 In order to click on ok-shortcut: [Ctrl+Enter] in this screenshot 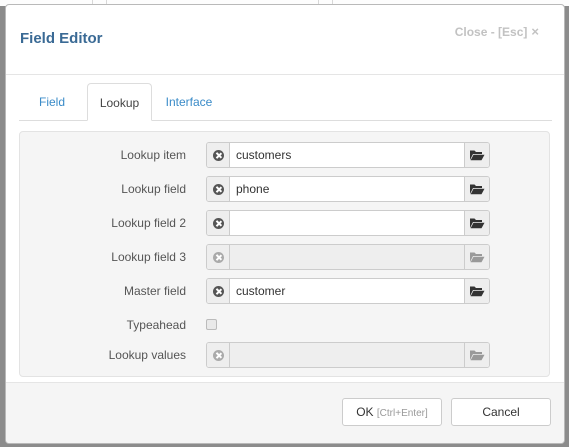, I will do `click(402, 413)`.